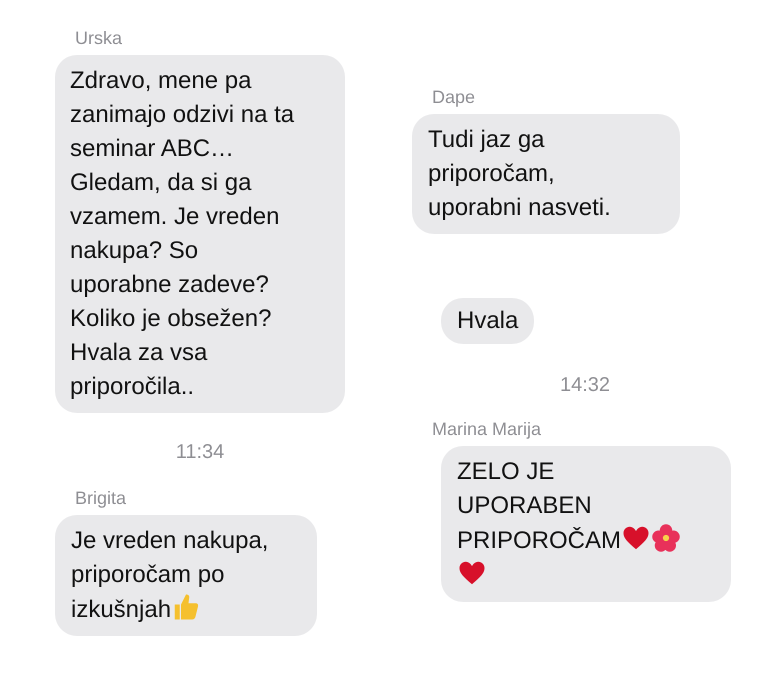 The image size is (768, 677). What do you see at coordinates (98, 38) in the screenshot?
I see `sender-name: Urska` at bounding box center [98, 38].